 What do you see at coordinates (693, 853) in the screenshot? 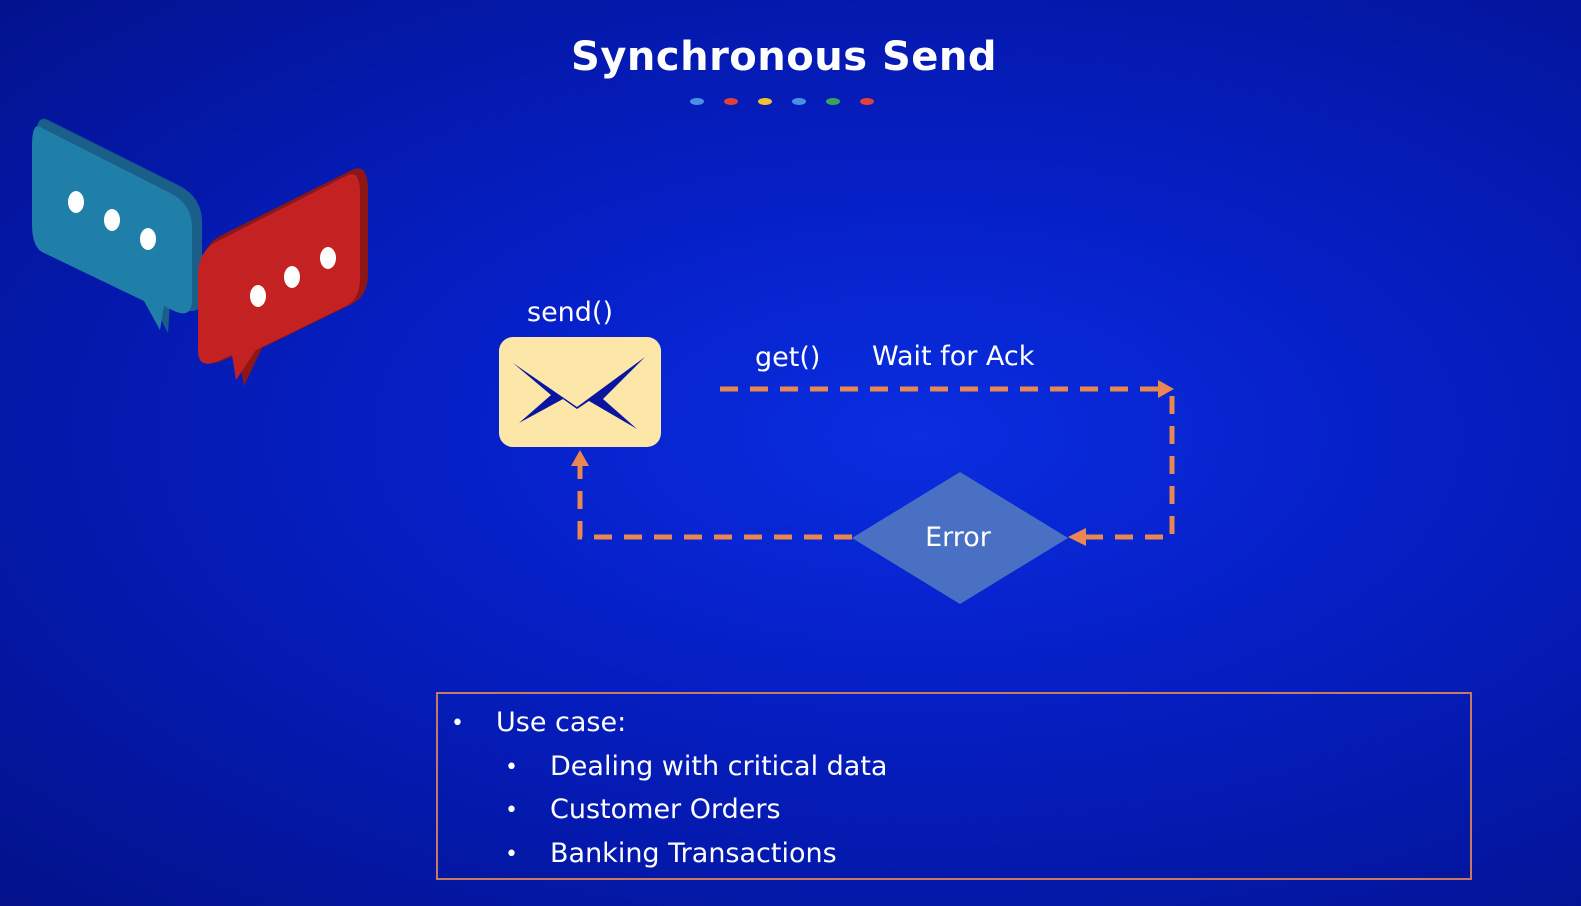
I see `use-case-item: Banking Transactions` at bounding box center [693, 853].